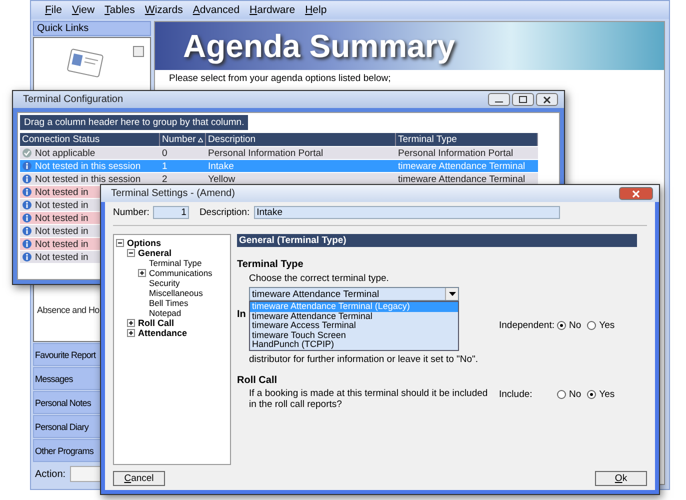  Describe the element at coordinates (452, 294) in the screenshot. I see `dropdown-arrow-icon` at that location.